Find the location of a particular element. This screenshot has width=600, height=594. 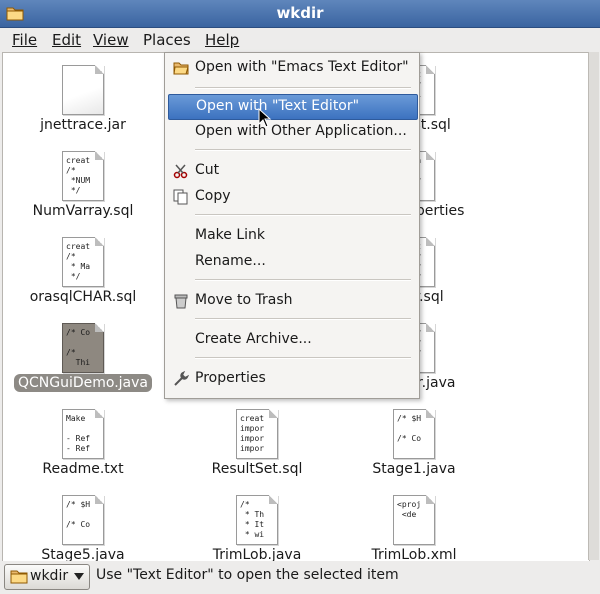

menu-view-label: View is located at coordinates (111, 40).